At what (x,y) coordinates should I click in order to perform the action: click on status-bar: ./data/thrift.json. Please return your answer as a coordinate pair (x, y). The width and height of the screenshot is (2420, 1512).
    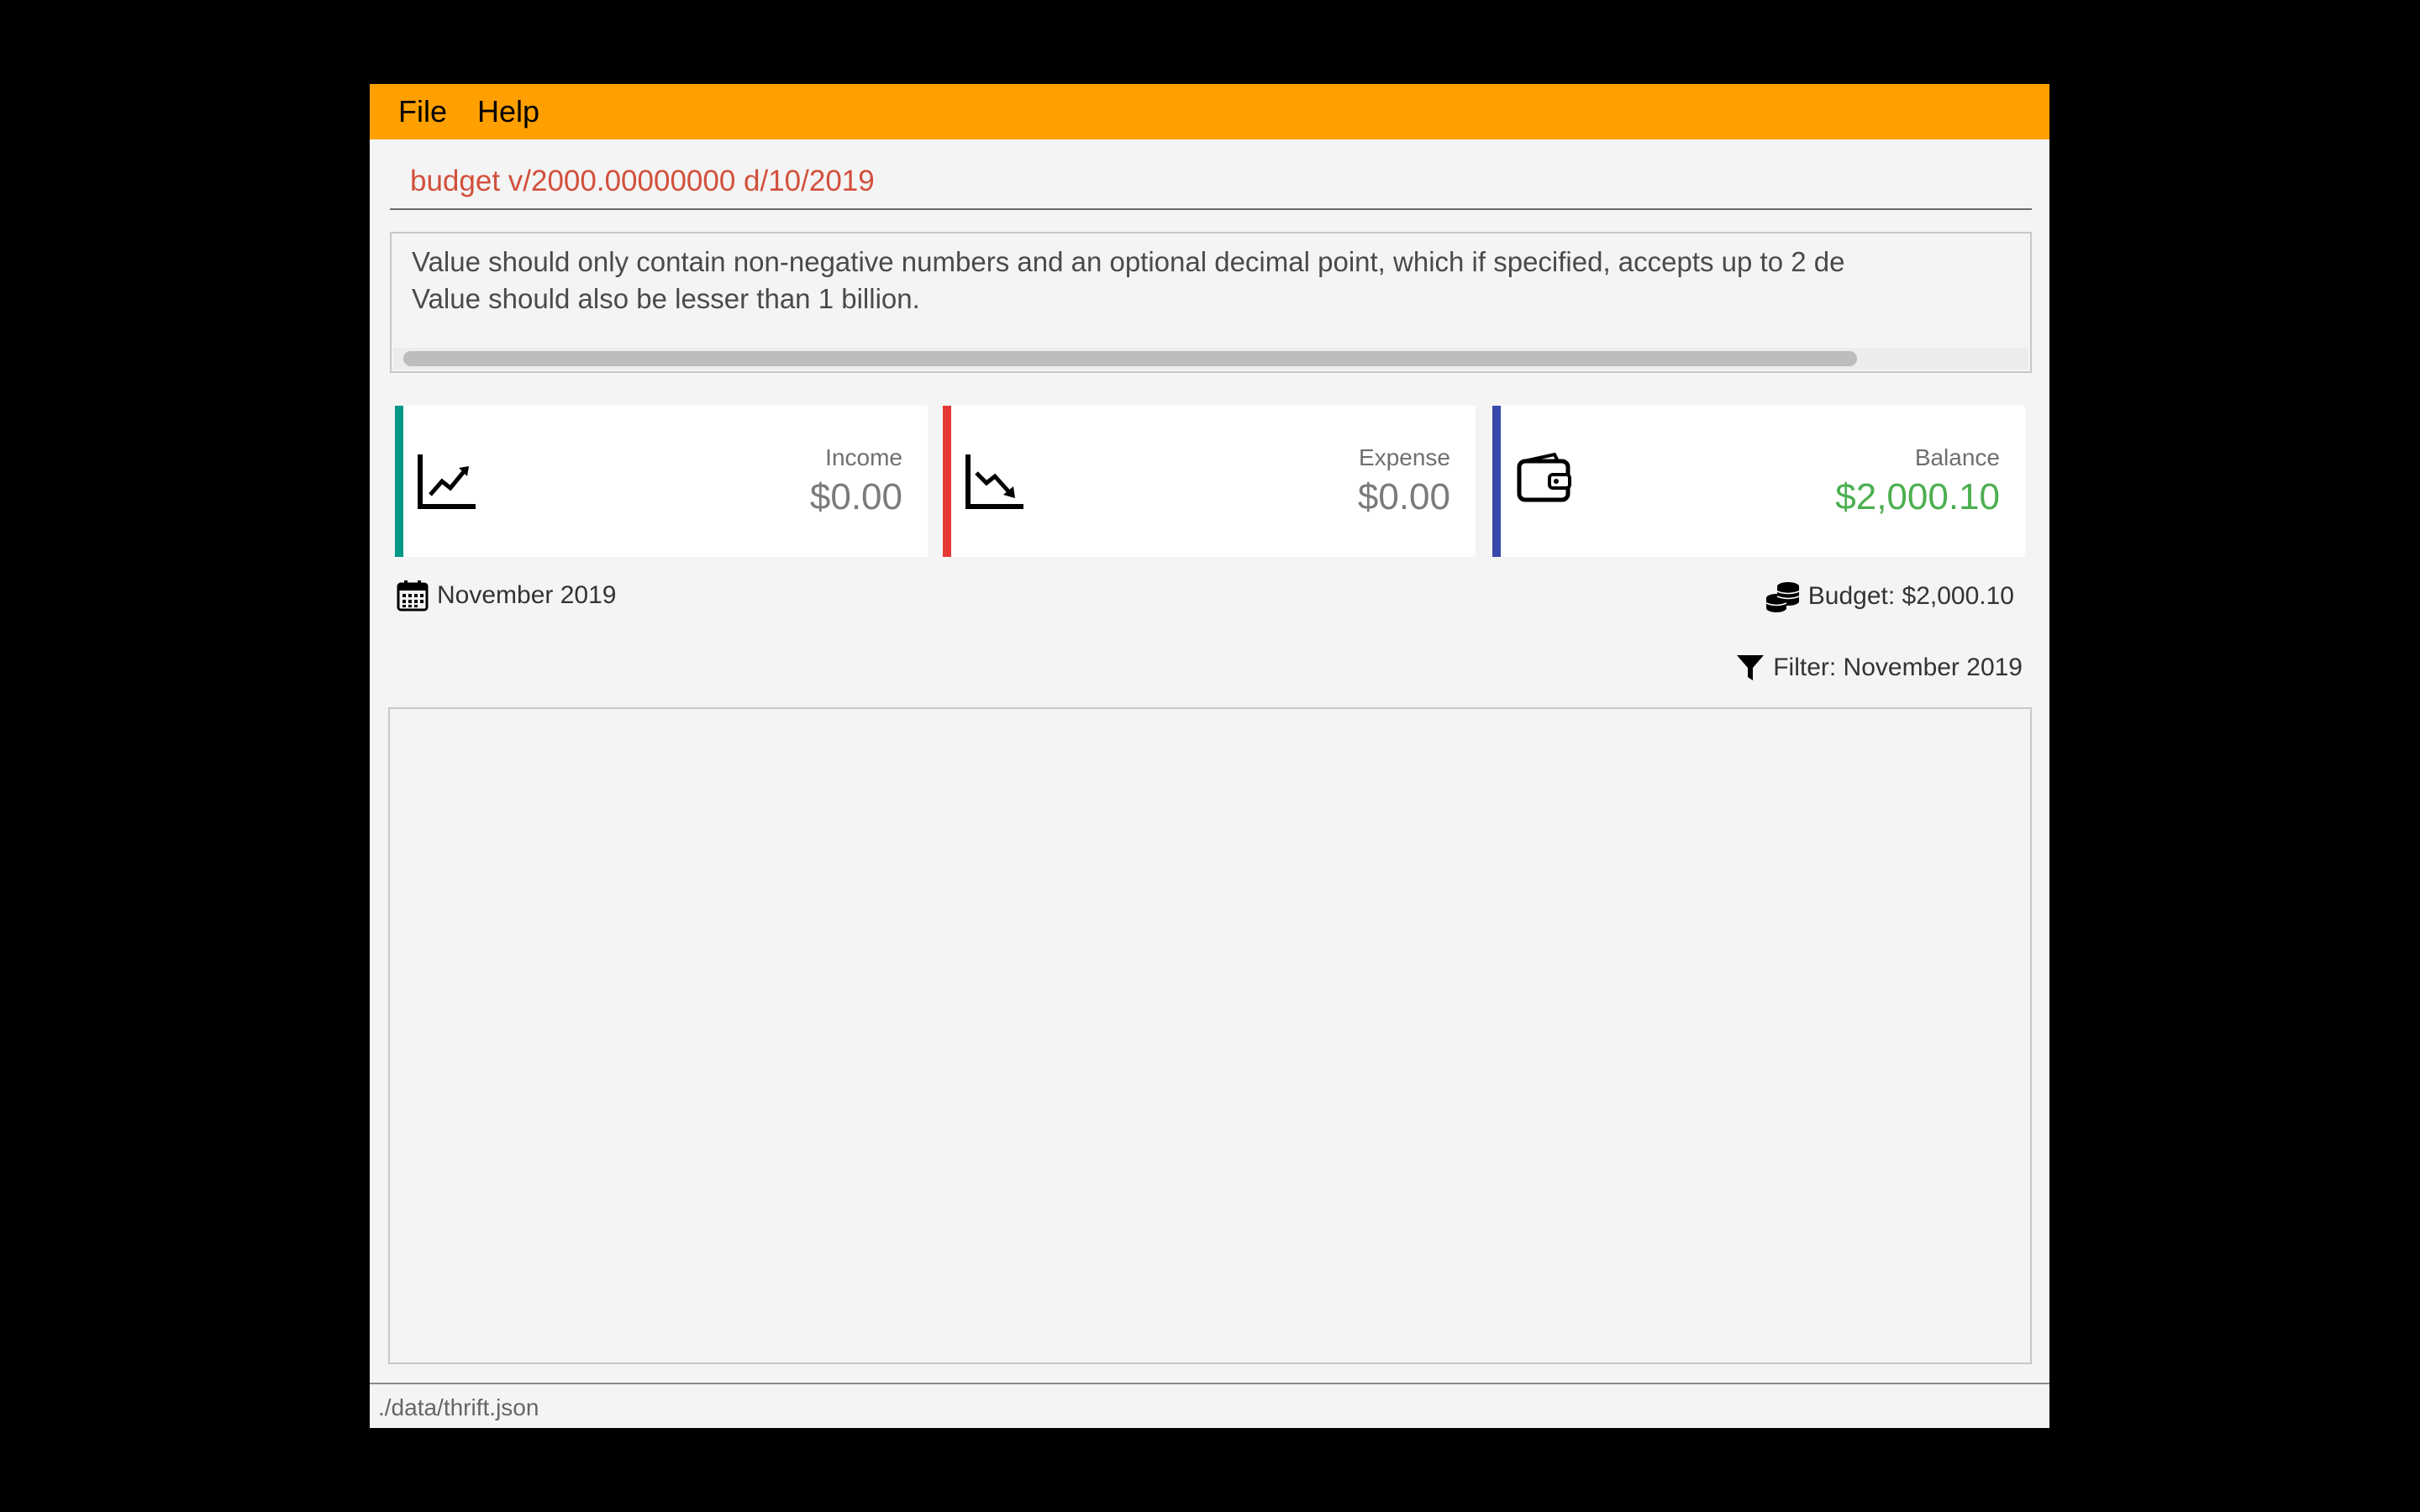
    Looking at the image, I should click on (1209, 1405).